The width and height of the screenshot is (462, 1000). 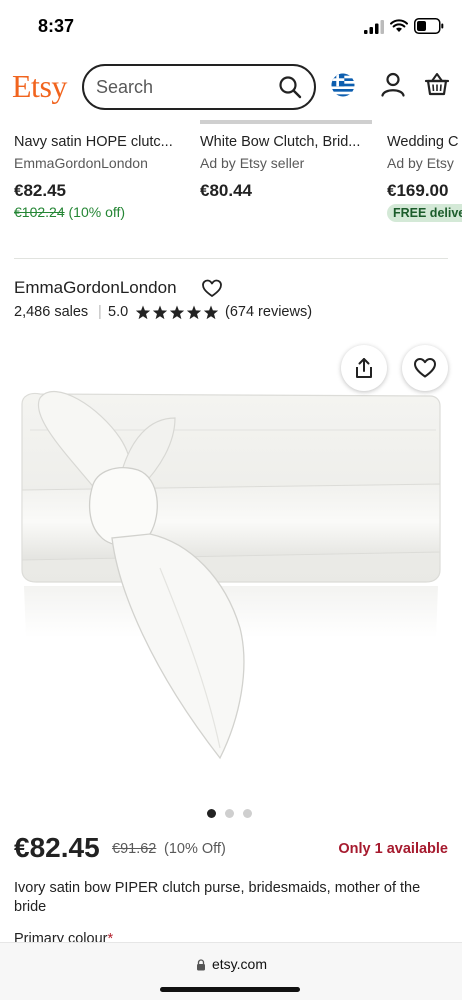 I want to click on greece-flag-icon, so click(x=343, y=85).